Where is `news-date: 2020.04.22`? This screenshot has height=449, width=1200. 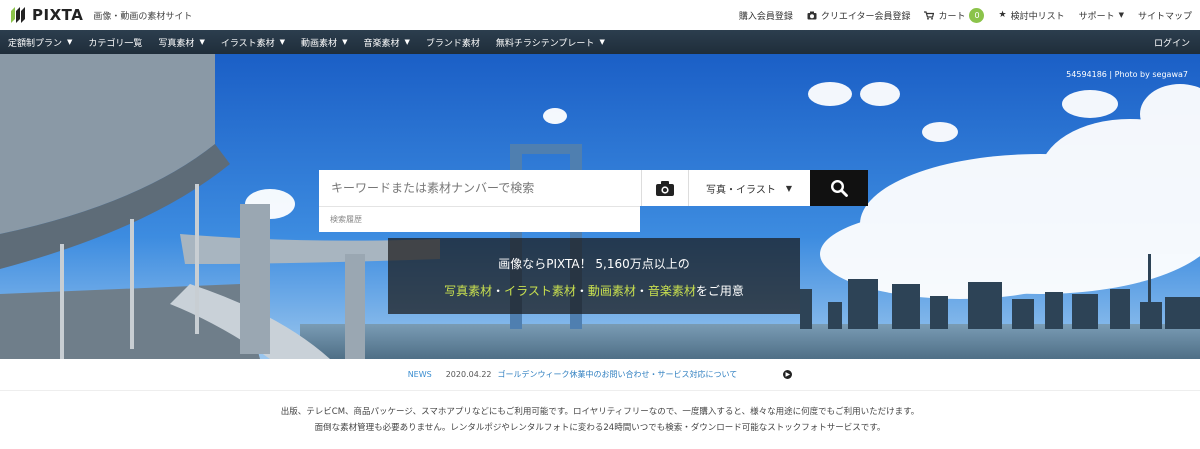 news-date: 2020.04.22 is located at coordinates (468, 374).